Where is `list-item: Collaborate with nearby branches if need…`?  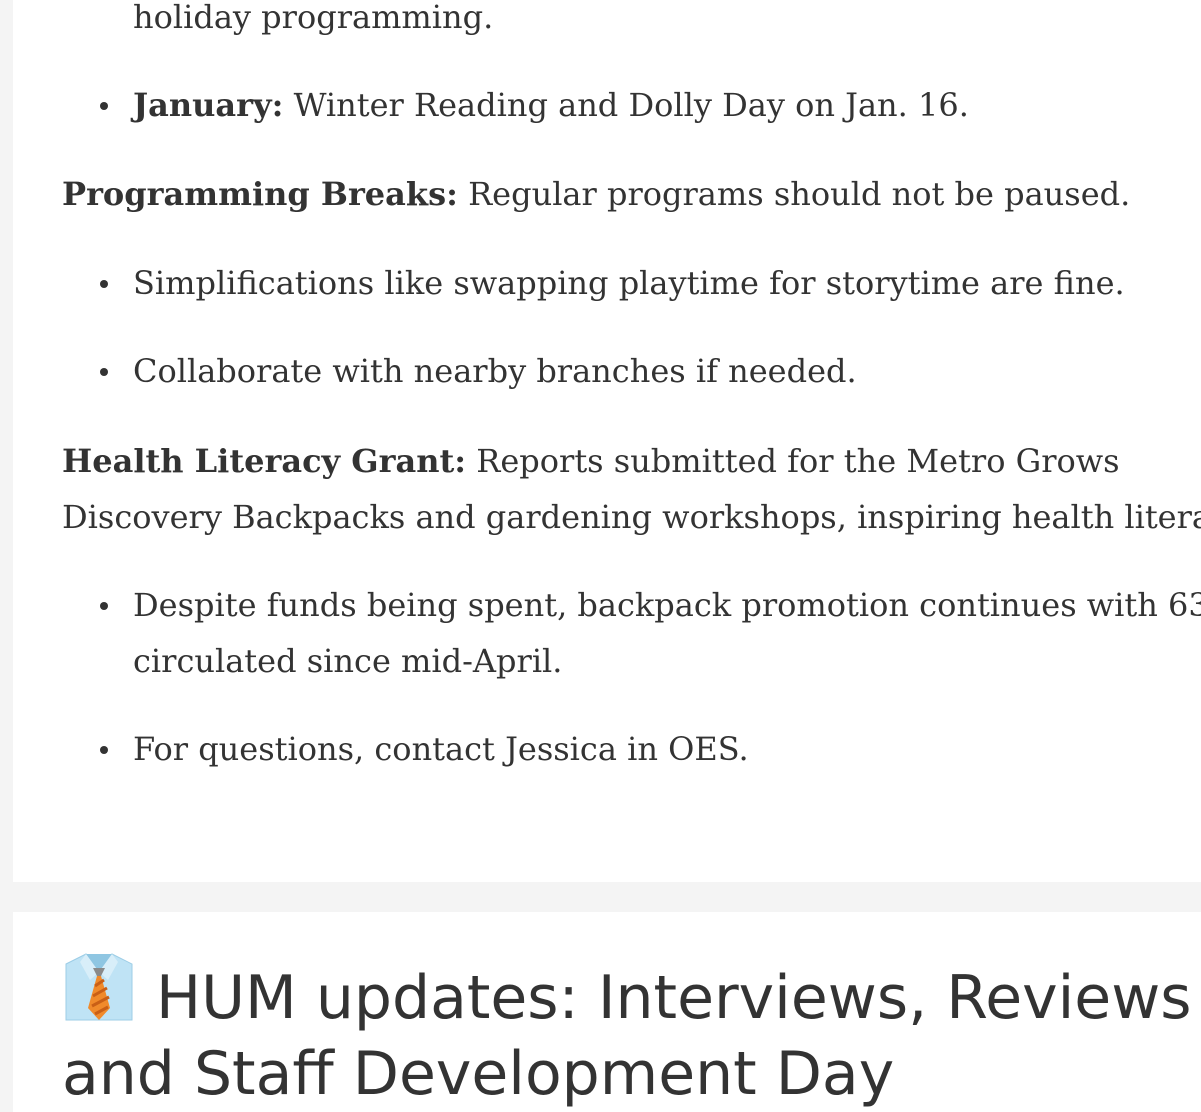 list-item: Collaborate with nearby branches if need… is located at coordinates (478, 371).